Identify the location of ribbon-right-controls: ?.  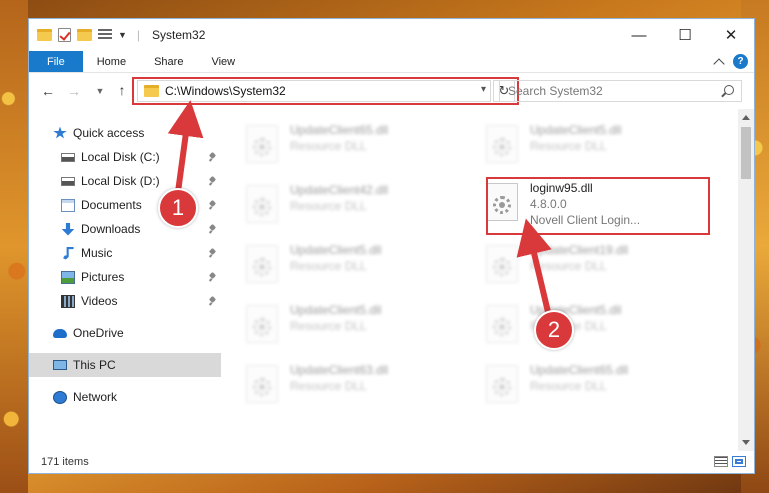
(730, 62).